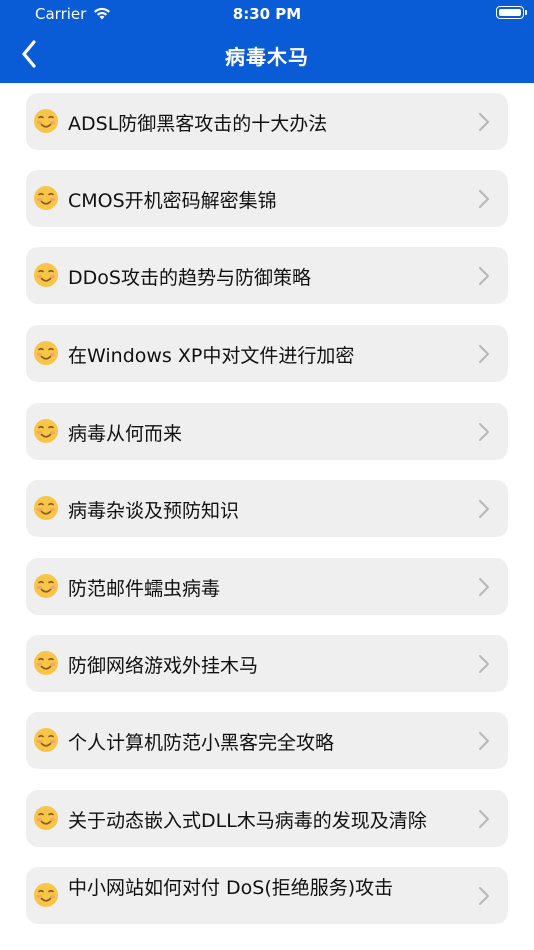 Image resolution: width=534 pixels, height=950 pixels. What do you see at coordinates (267, 508) in the screenshot?
I see `list-item: 病毒杂谈及预防知识` at bounding box center [267, 508].